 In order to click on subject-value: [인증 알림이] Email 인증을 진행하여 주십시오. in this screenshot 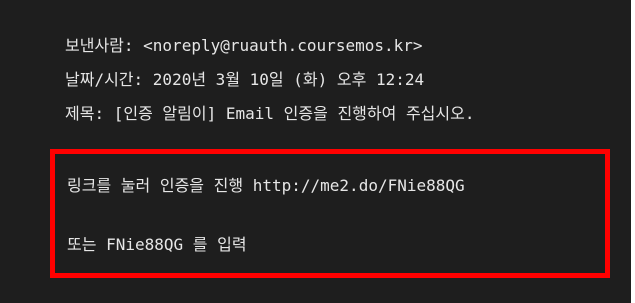, I will do `click(294, 113)`.